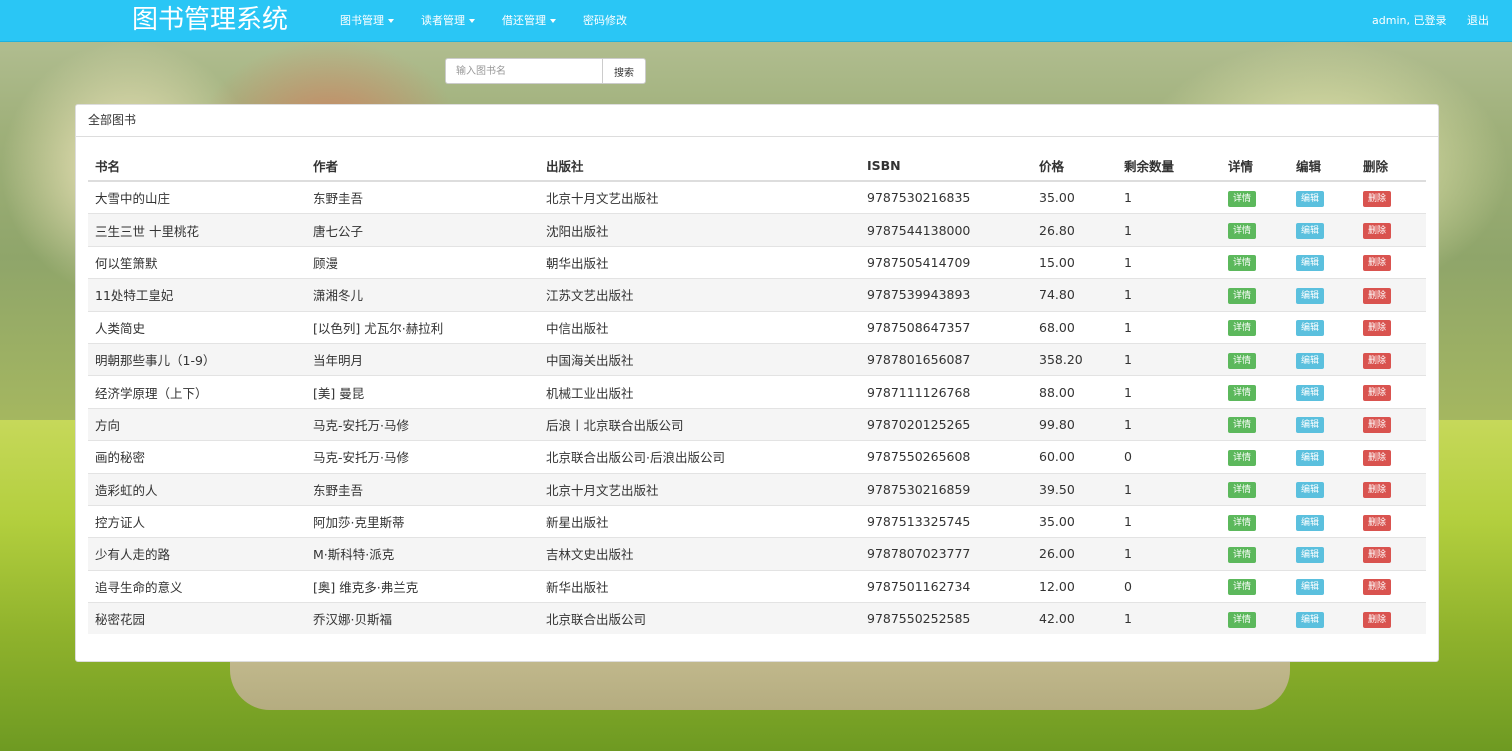 The width and height of the screenshot is (1512, 751). Describe the element at coordinates (699, 392) in the screenshot. I see `cell-publisher: 机械工业出版社` at that location.